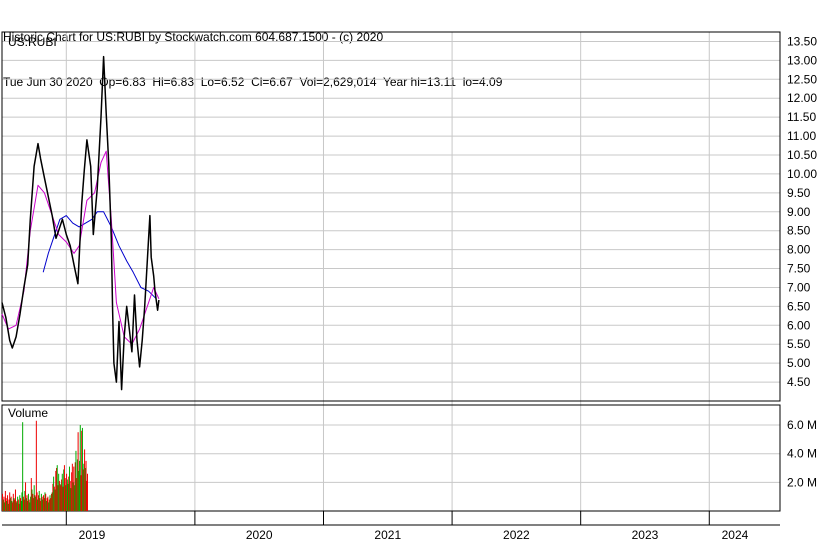 The width and height of the screenshot is (830, 543). What do you see at coordinates (799, 250) in the screenshot?
I see `price-tick-label: 8.00` at bounding box center [799, 250].